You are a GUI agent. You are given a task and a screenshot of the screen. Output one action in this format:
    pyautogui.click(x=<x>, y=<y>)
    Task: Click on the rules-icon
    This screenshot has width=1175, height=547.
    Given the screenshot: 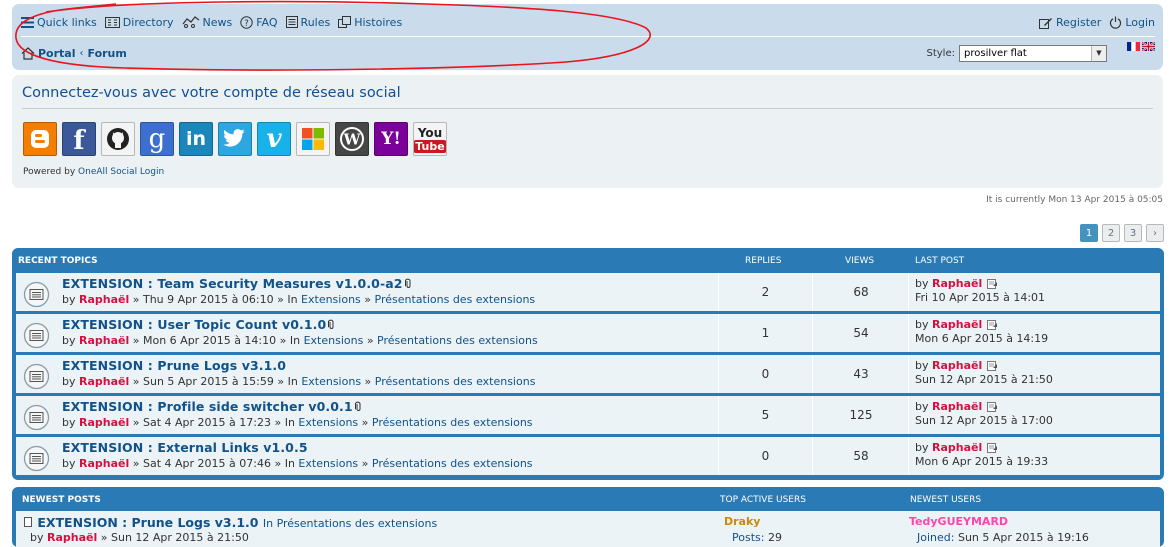 What is the action you would take?
    pyautogui.click(x=291, y=22)
    